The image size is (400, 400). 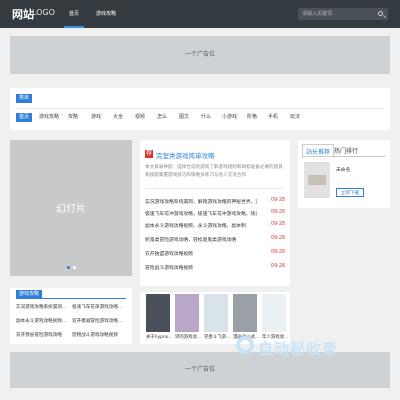 I want to click on tag-item: 游戏, so click(x=96, y=117).